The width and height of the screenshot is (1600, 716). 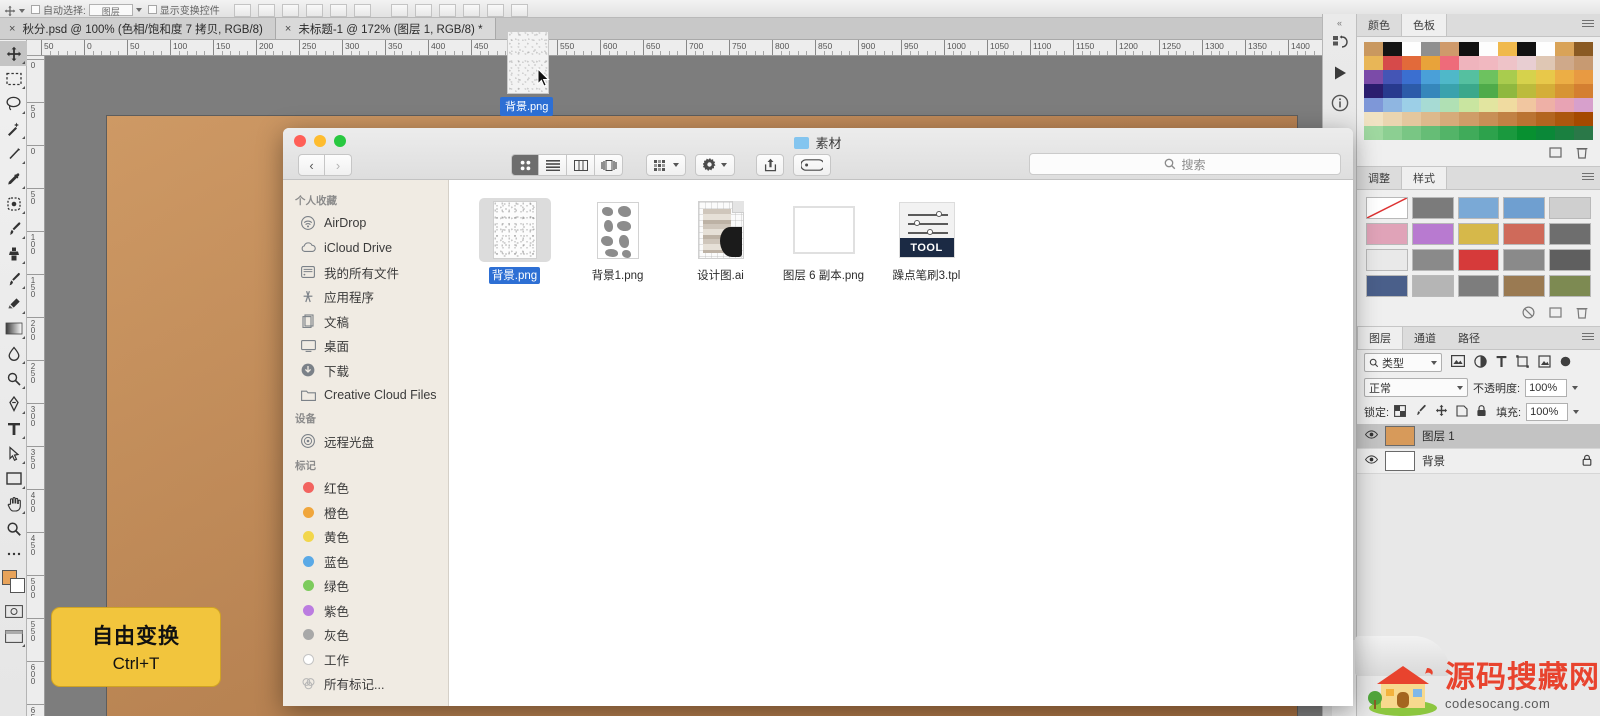 What do you see at coordinates (423, 10) in the screenshot?
I see `distribute-center-v-button` at bounding box center [423, 10].